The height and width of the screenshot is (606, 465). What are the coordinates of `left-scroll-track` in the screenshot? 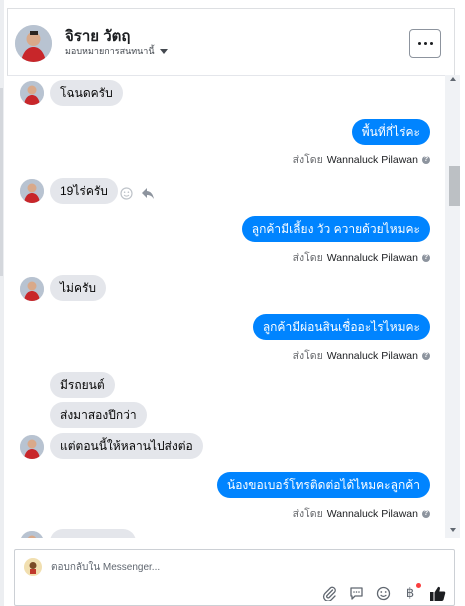 It's located at (1, 182).